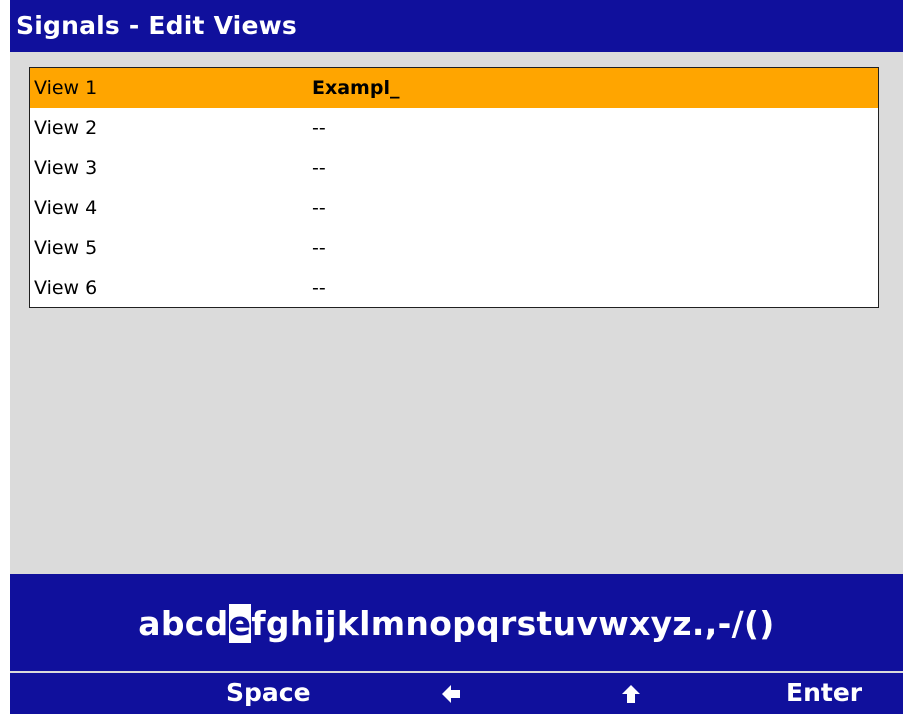 This screenshot has height=714, width=913. What do you see at coordinates (66, 168) in the screenshot?
I see `view-name: View 3` at bounding box center [66, 168].